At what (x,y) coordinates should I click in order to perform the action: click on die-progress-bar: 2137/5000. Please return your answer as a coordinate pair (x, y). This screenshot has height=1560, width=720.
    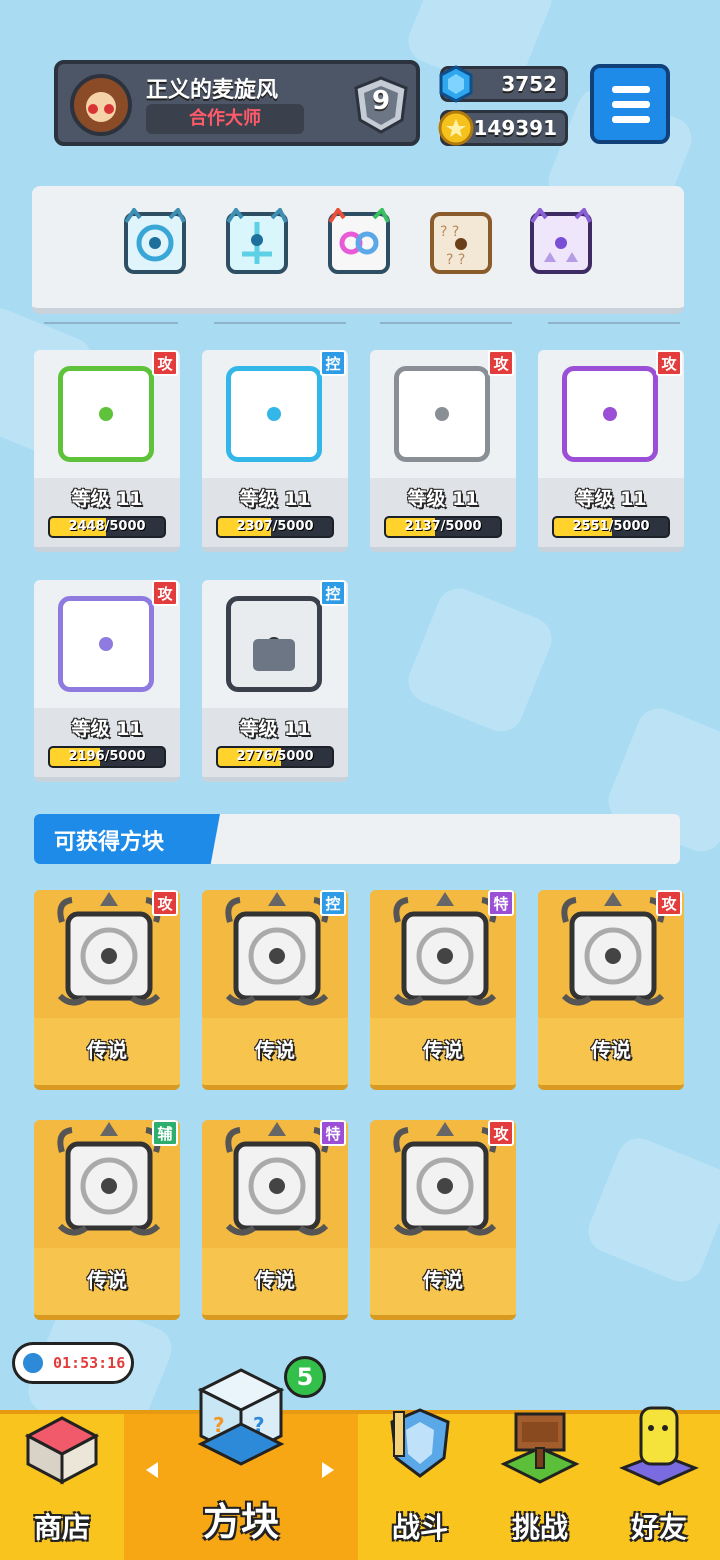
    Looking at the image, I should click on (443, 527).